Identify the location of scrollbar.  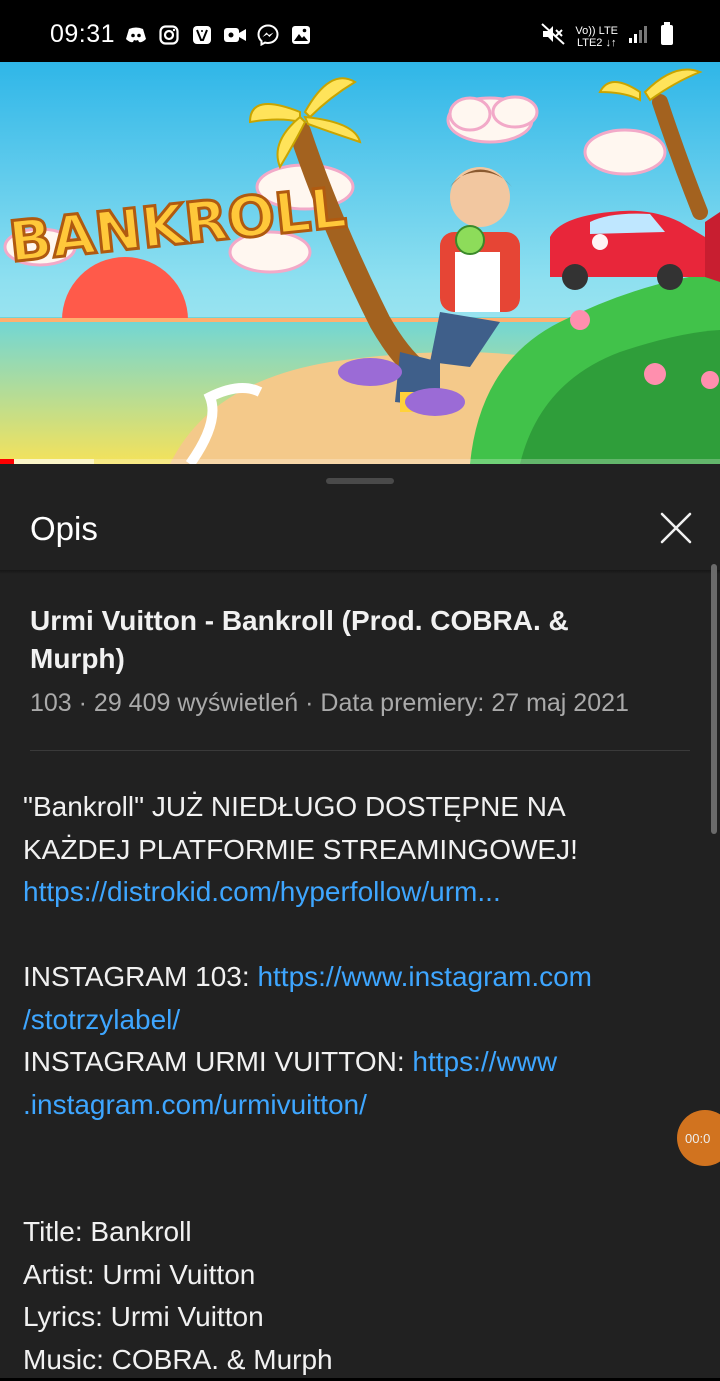
(714, 699).